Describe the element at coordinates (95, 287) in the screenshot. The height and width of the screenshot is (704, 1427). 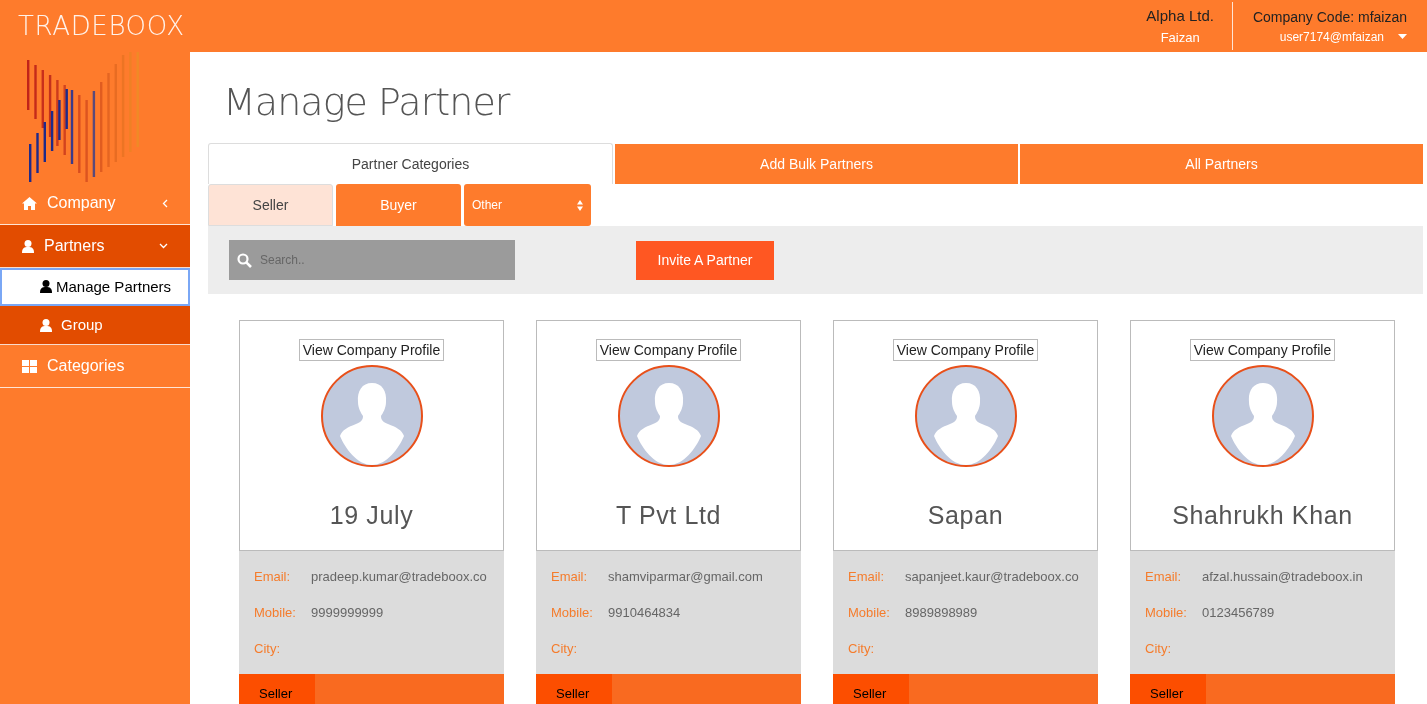
I see `sidebar-subitem: Manage Partners` at that location.